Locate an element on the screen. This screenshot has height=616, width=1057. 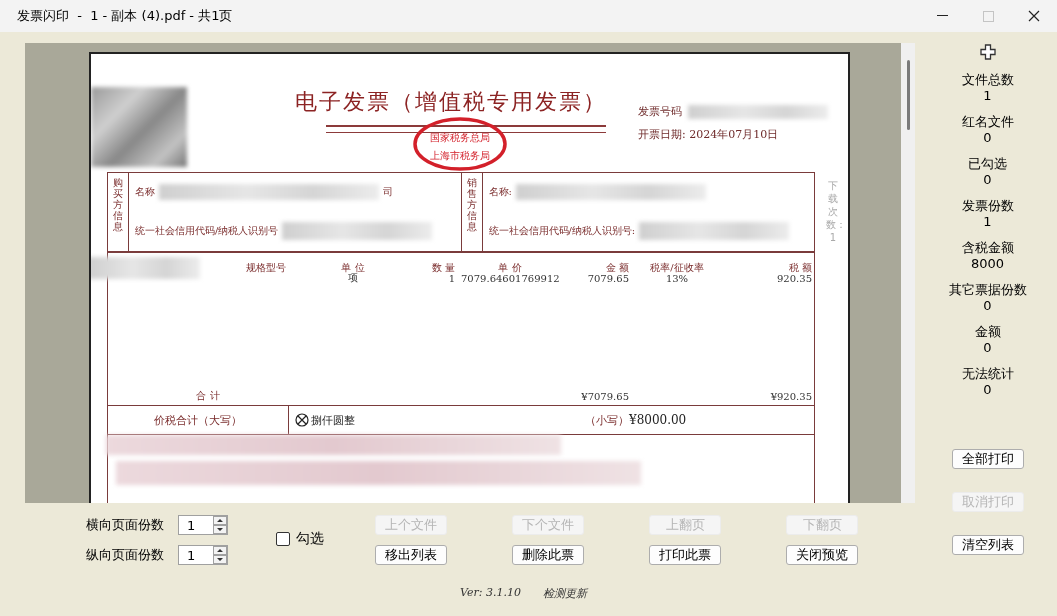
amount-in-words: 捌仟圆整 is located at coordinates (333, 420).